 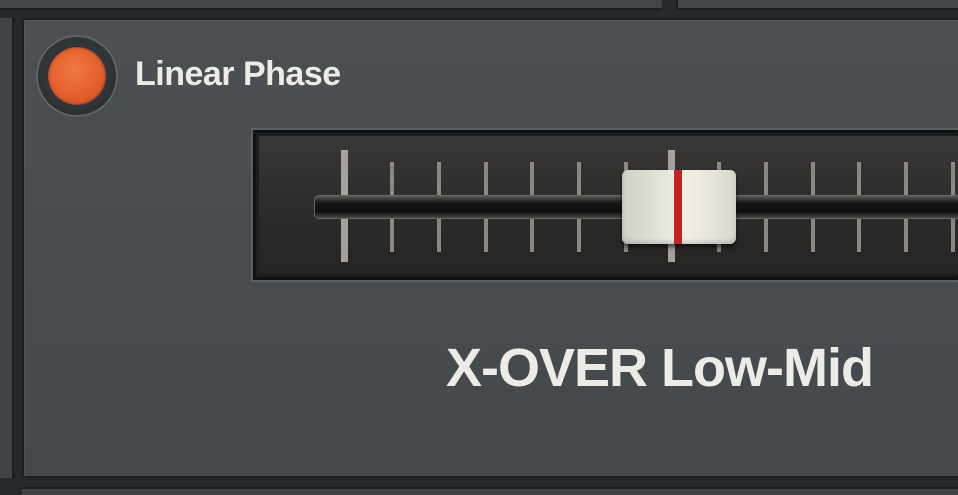 I want to click on linear-phase-toggle, so click(x=77, y=76).